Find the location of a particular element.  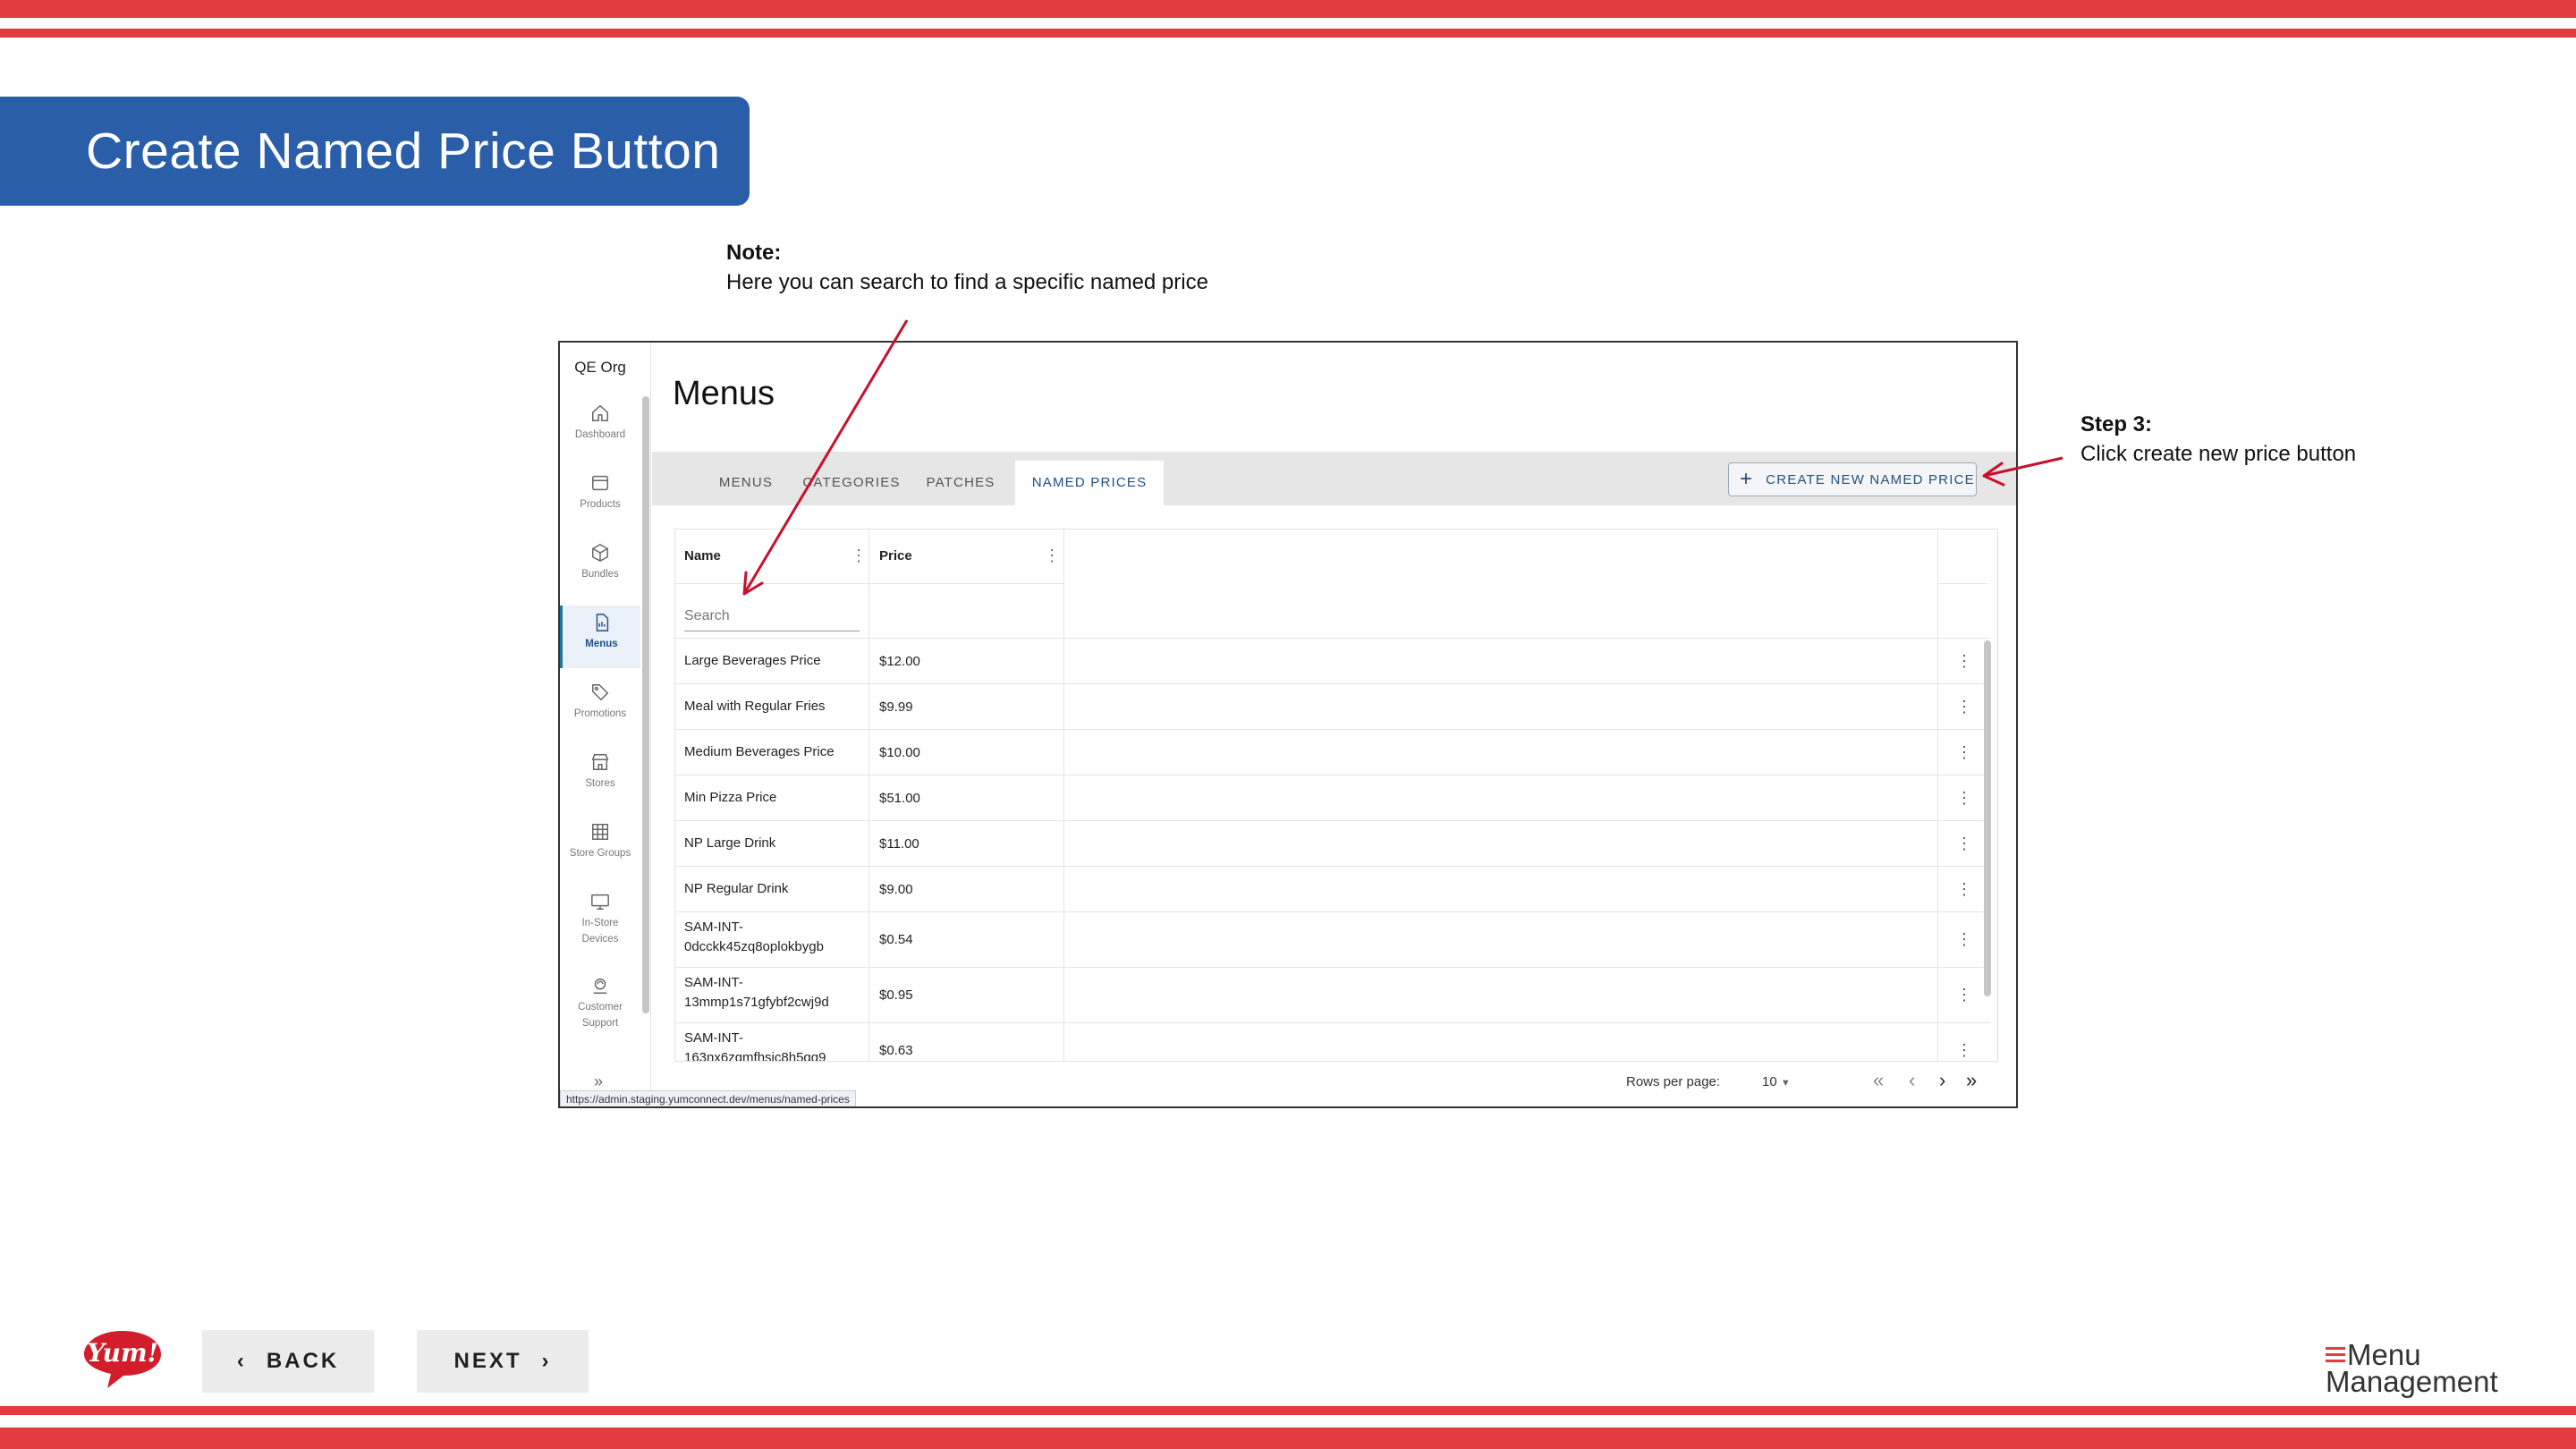

name-cell: SAM-INT- 0dcckk45zq8oplokbygb is located at coordinates (754, 936).